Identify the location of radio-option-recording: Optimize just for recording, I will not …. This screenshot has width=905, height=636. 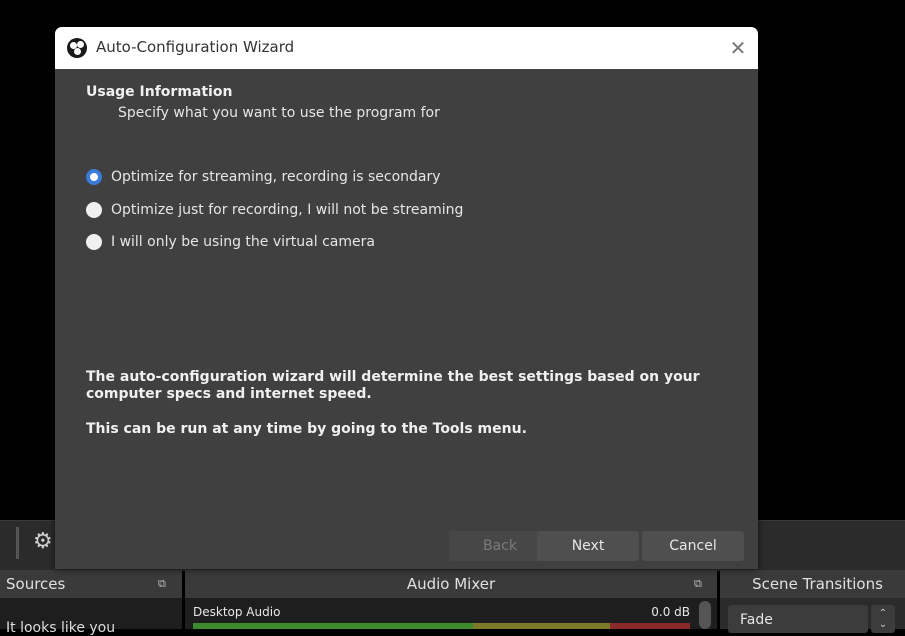
(274, 210).